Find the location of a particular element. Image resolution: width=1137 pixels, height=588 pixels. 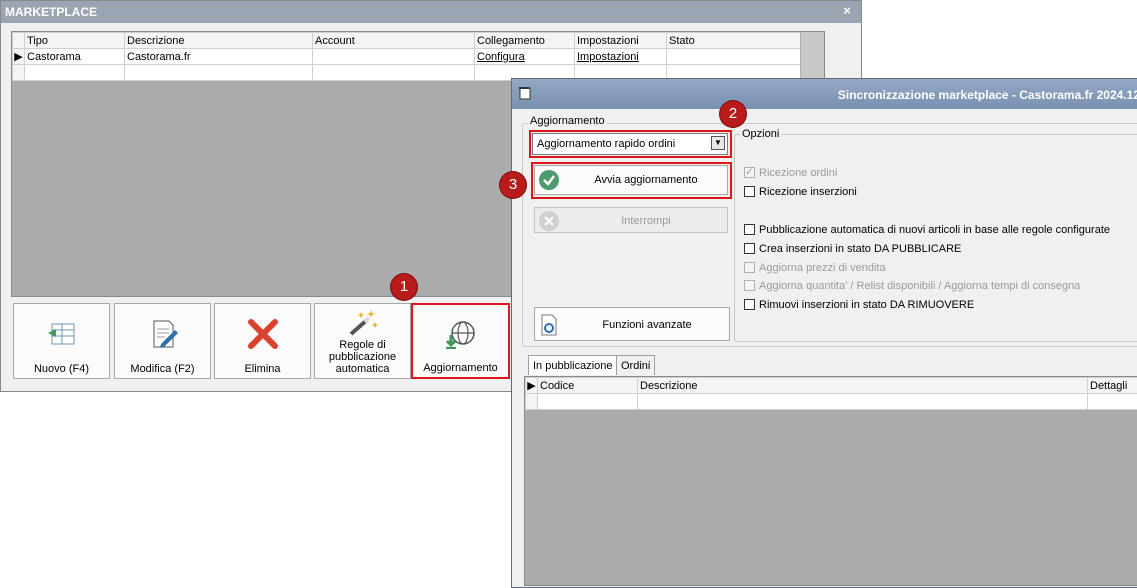

regole-pubblicazione-button: Regole di pubblicazione automatica is located at coordinates (362, 341).